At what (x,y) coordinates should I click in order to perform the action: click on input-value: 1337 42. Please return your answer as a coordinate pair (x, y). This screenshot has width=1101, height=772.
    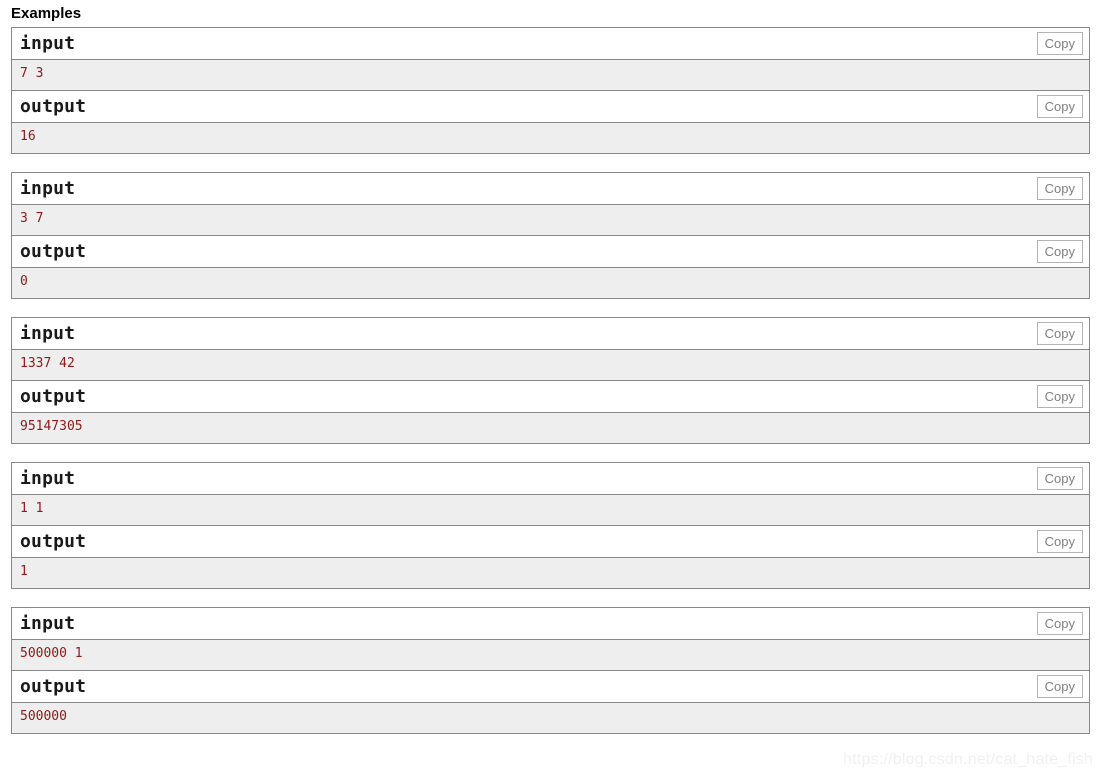
    Looking at the image, I should click on (550, 365).